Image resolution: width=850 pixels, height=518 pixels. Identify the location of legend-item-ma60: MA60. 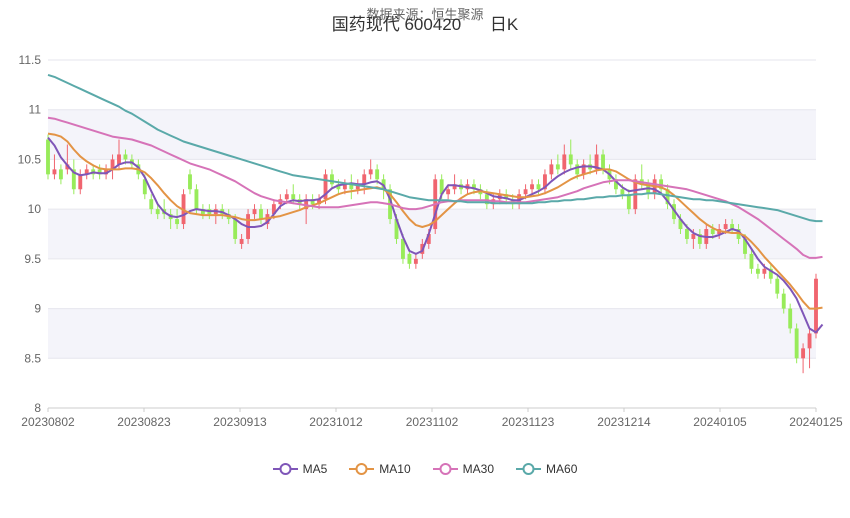
(546, 469).